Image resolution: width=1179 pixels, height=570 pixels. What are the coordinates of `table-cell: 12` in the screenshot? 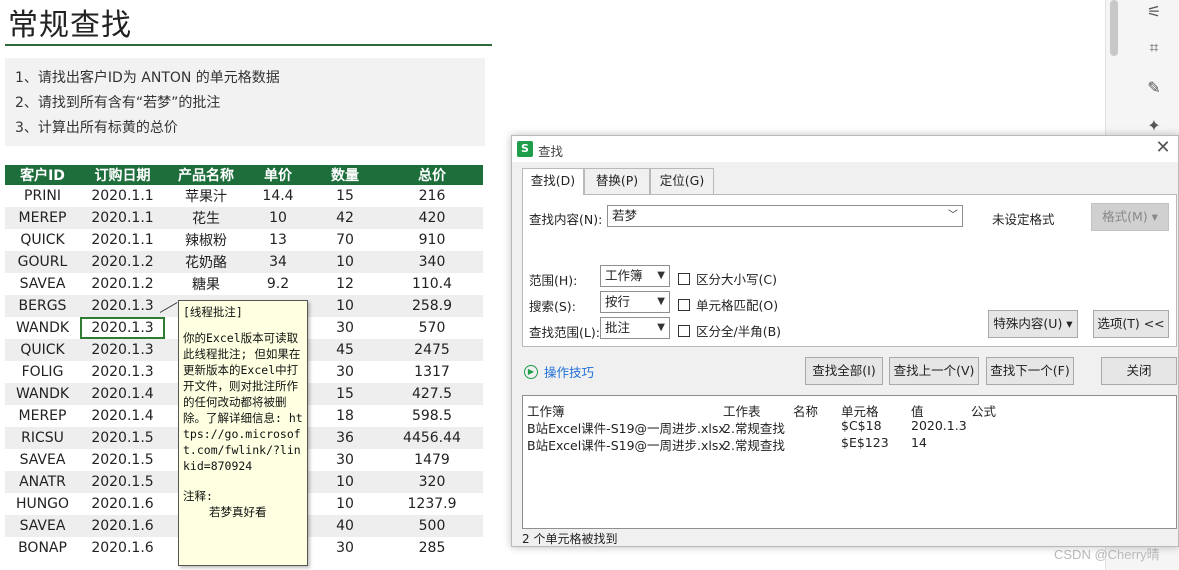 It's located at (345, 284).